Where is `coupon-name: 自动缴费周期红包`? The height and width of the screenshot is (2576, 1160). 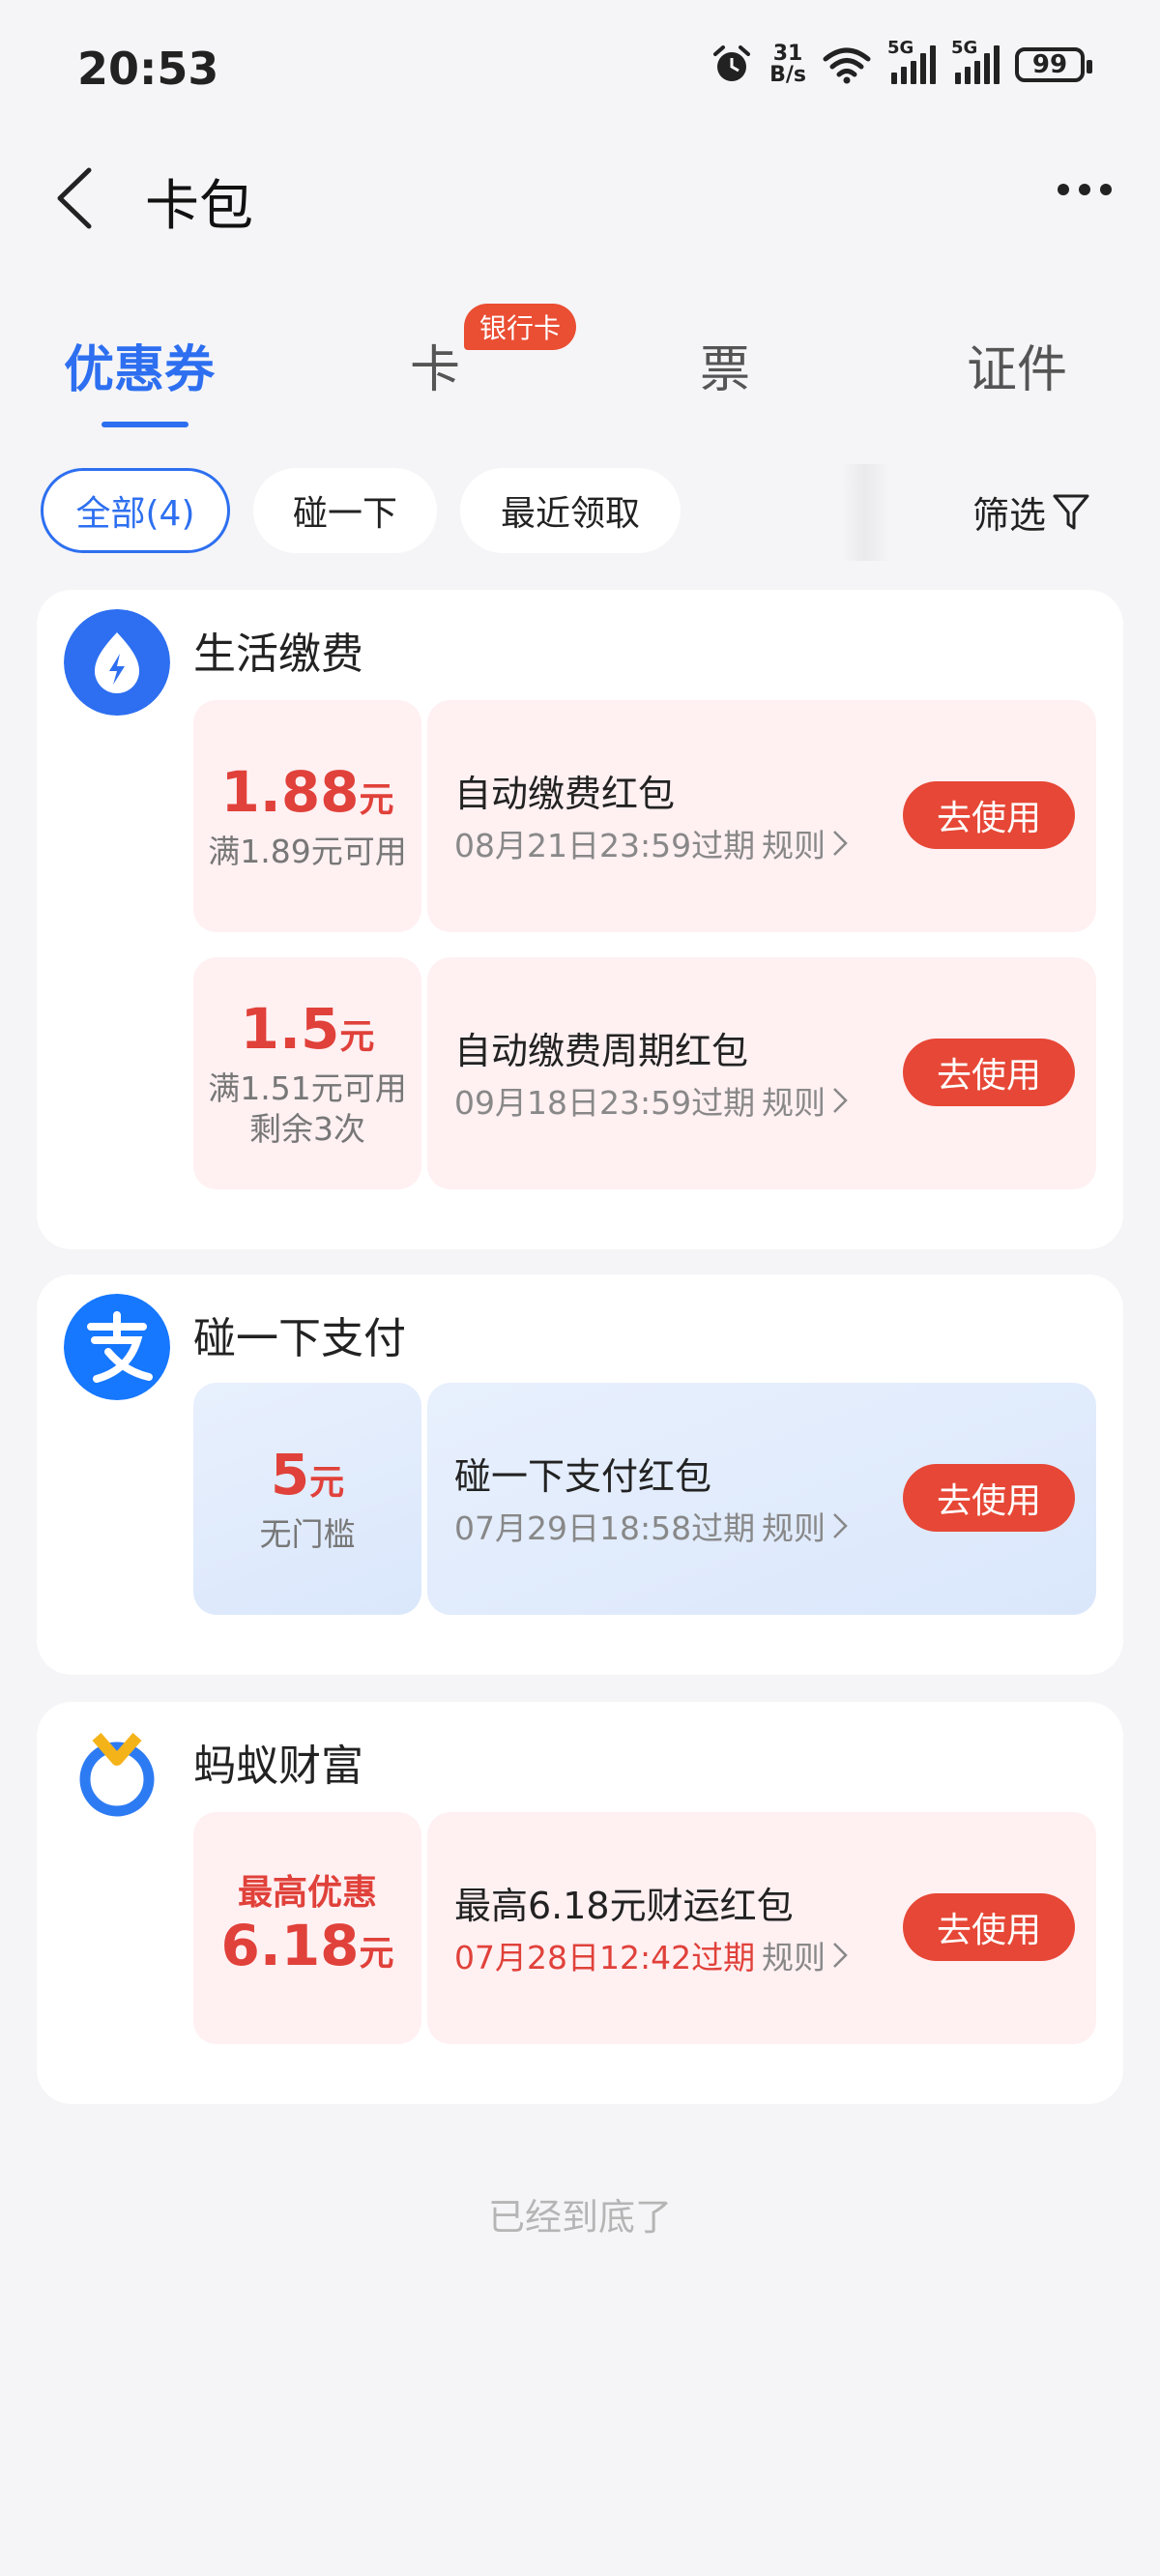
coupon-name: 自动缴费周期红包 is located at coordinates (602, 1051).